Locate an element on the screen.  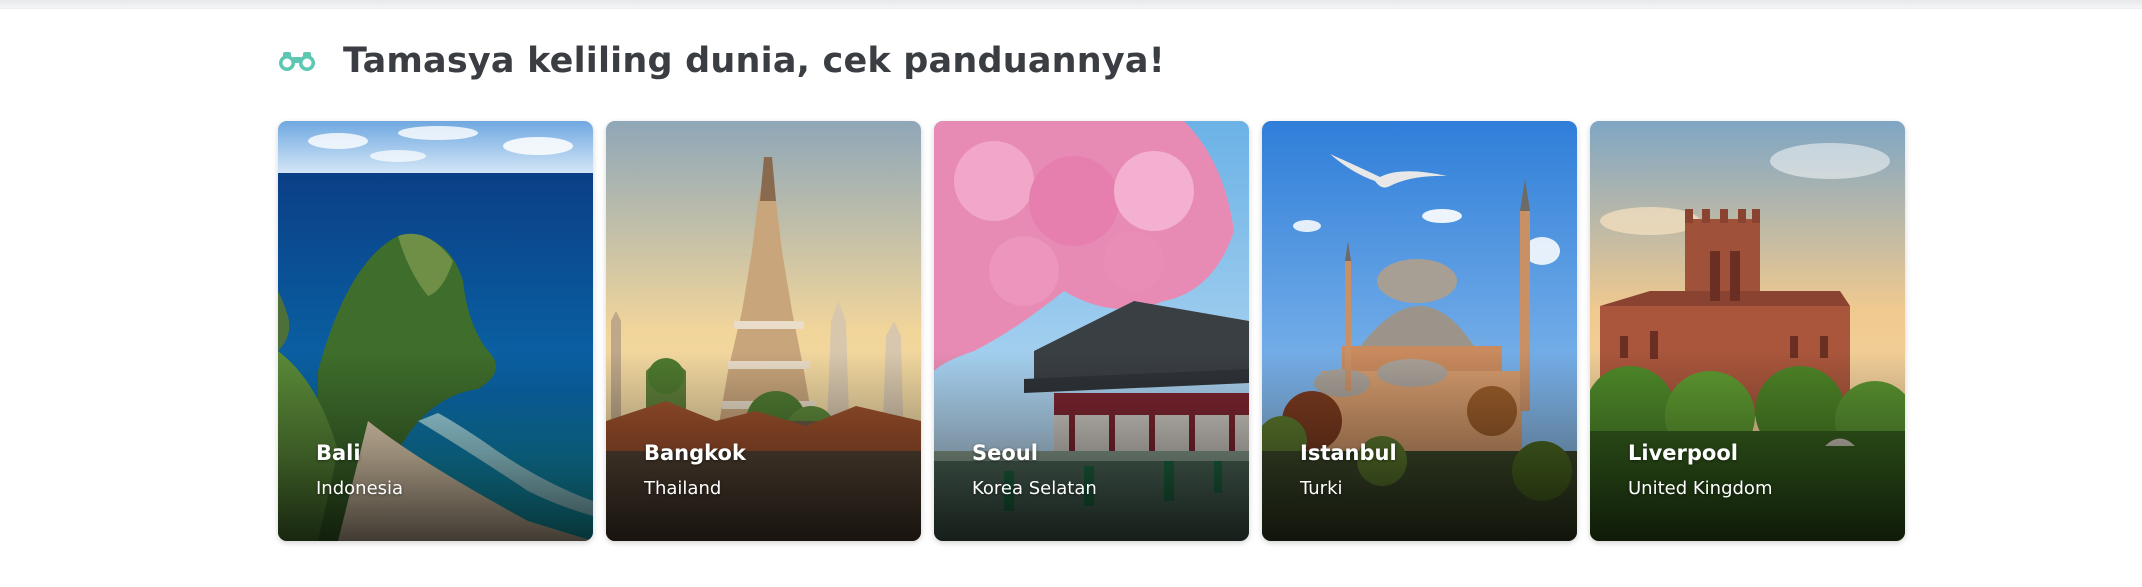
destination-card-seoul: Seoul Korea Selatan is located at coordinates (1091, 331).